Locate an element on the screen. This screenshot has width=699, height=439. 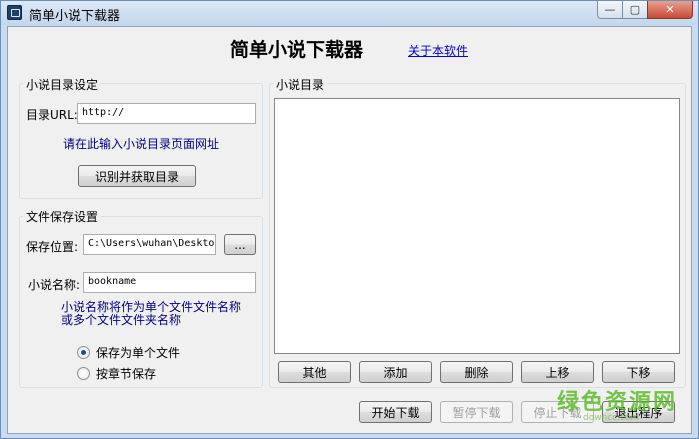
minimize-button: — is located at coordinates (610, 10).